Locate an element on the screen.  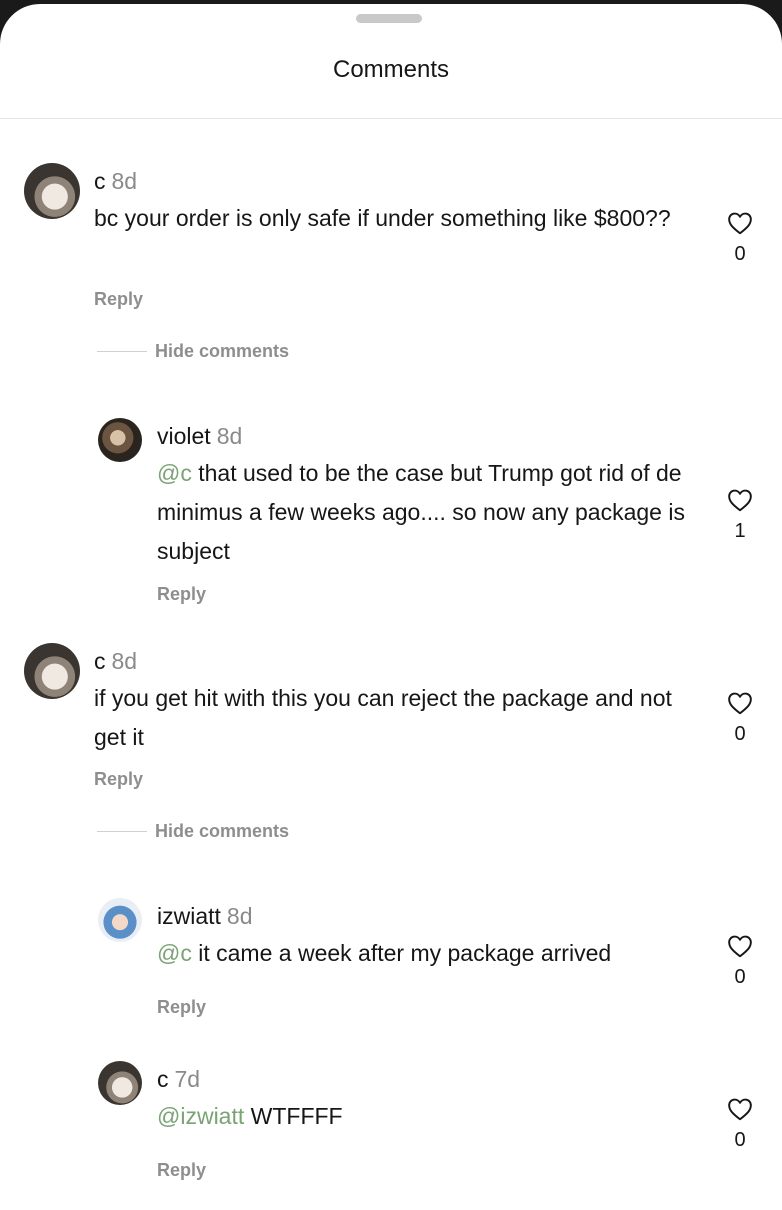
comment-username: violet is located at coordinates (184, 436).